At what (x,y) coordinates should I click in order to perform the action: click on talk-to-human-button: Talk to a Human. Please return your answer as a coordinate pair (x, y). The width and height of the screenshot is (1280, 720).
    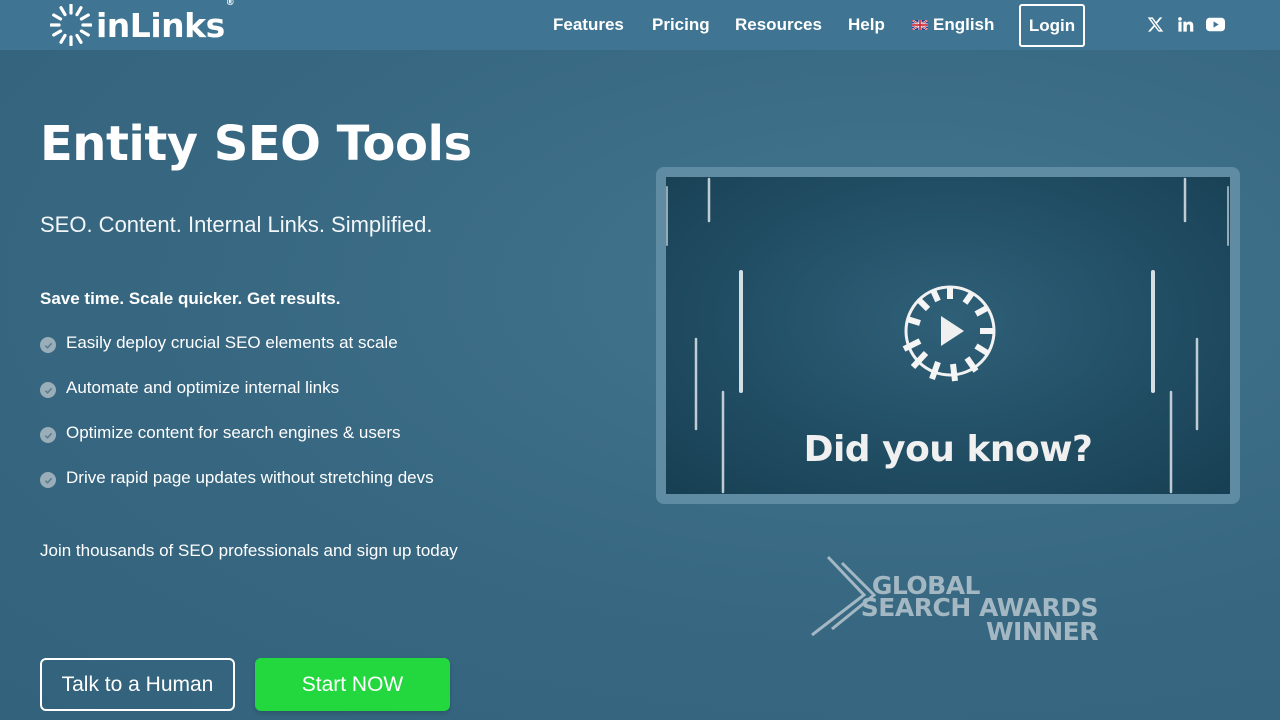
    Looking at the image, I should click on (137, 684).